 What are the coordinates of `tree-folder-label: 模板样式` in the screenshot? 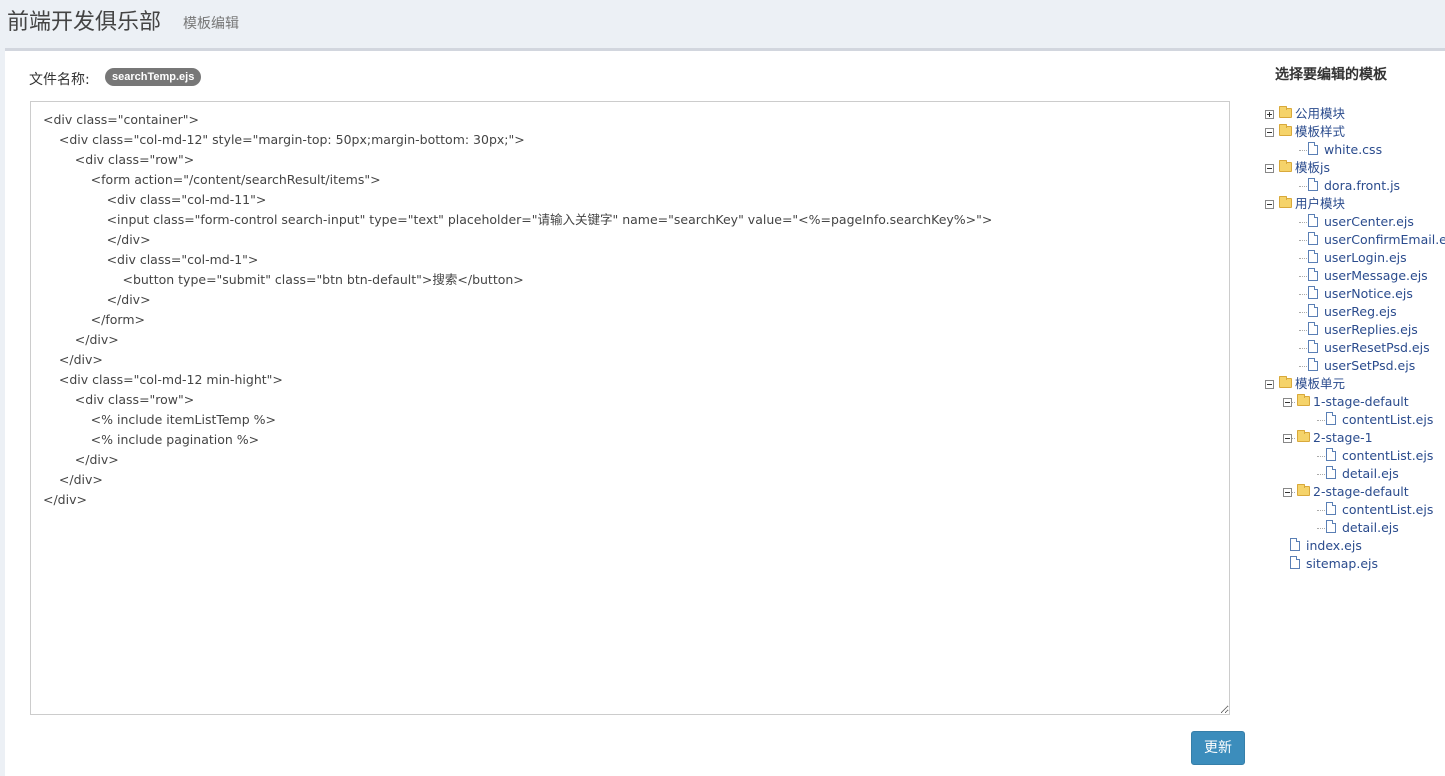 It's located at (1320, 131).